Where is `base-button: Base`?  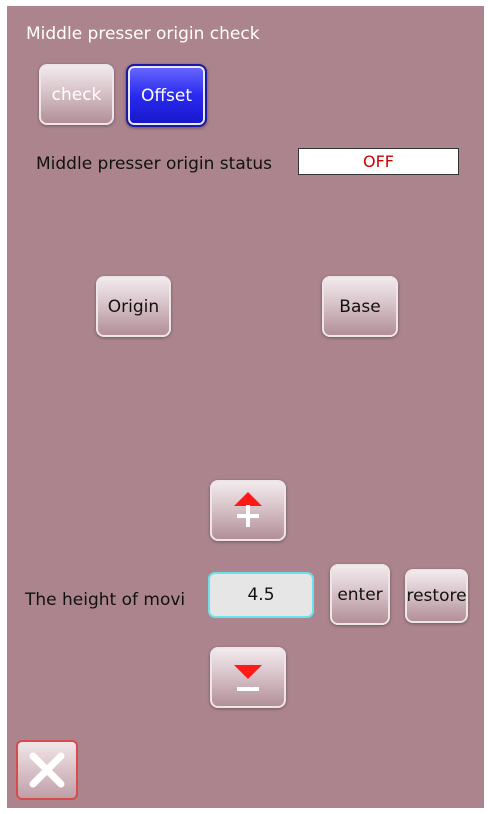 base-button: Base is located at coordinates (360, 306).